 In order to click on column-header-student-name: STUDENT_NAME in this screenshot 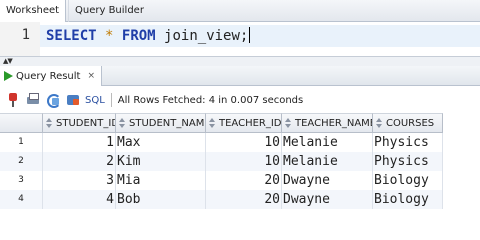, I will do `click(161, 123)`.